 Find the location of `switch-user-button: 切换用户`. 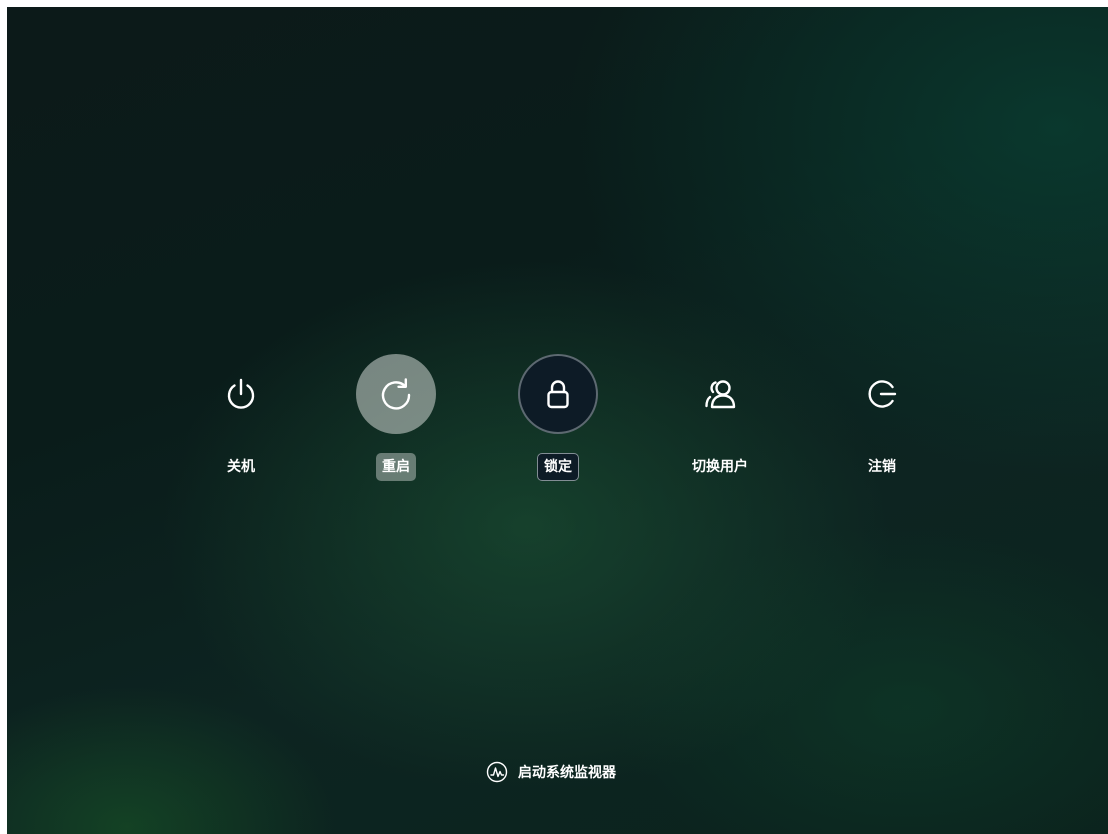

switch-user-button: 切换用户 is located at coordinates (720, 424).